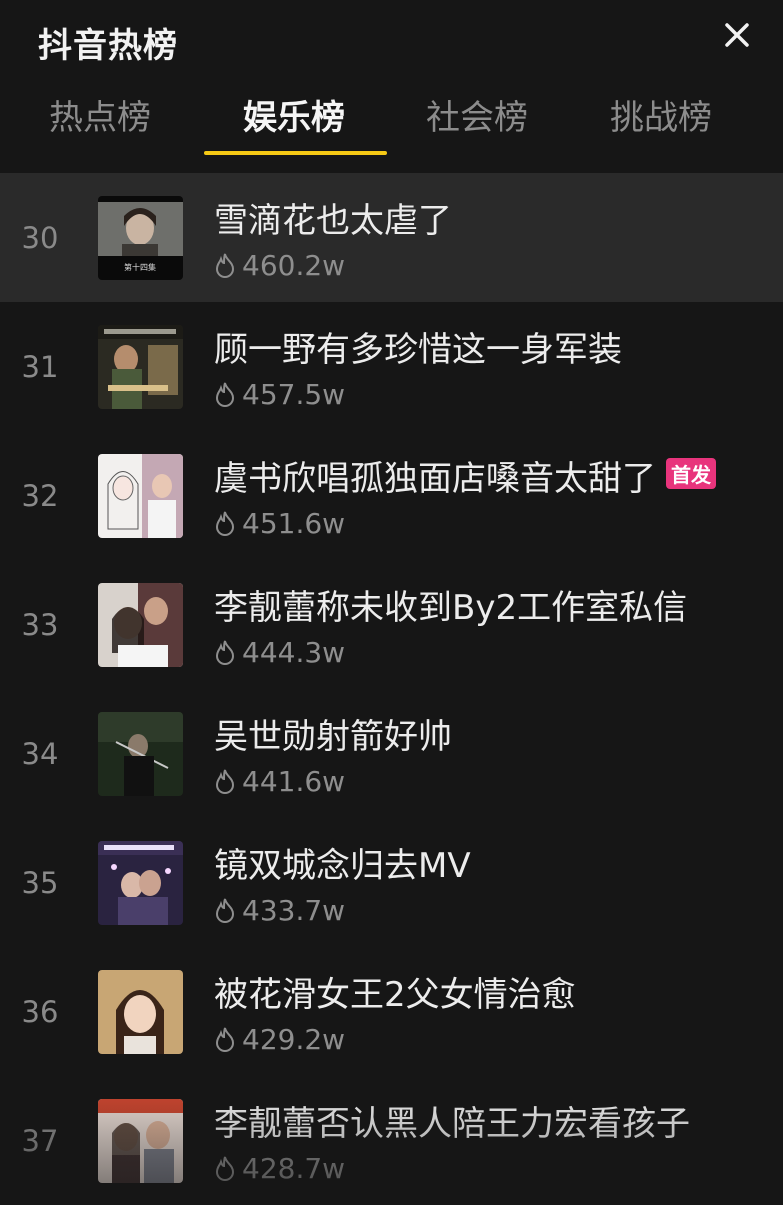  What do you see at coordinates (100, 114) in the screenshot?
I see `tab-hot: 热点榜` at bounding box center [100, 114].